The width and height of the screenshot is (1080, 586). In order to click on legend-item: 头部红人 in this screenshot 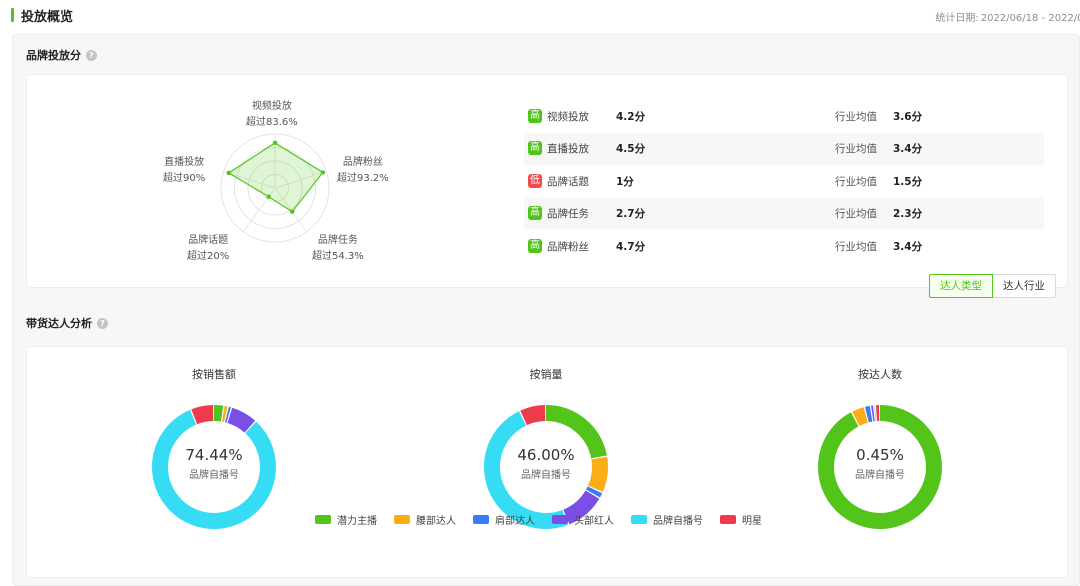, I will do `click(583, 519)`.